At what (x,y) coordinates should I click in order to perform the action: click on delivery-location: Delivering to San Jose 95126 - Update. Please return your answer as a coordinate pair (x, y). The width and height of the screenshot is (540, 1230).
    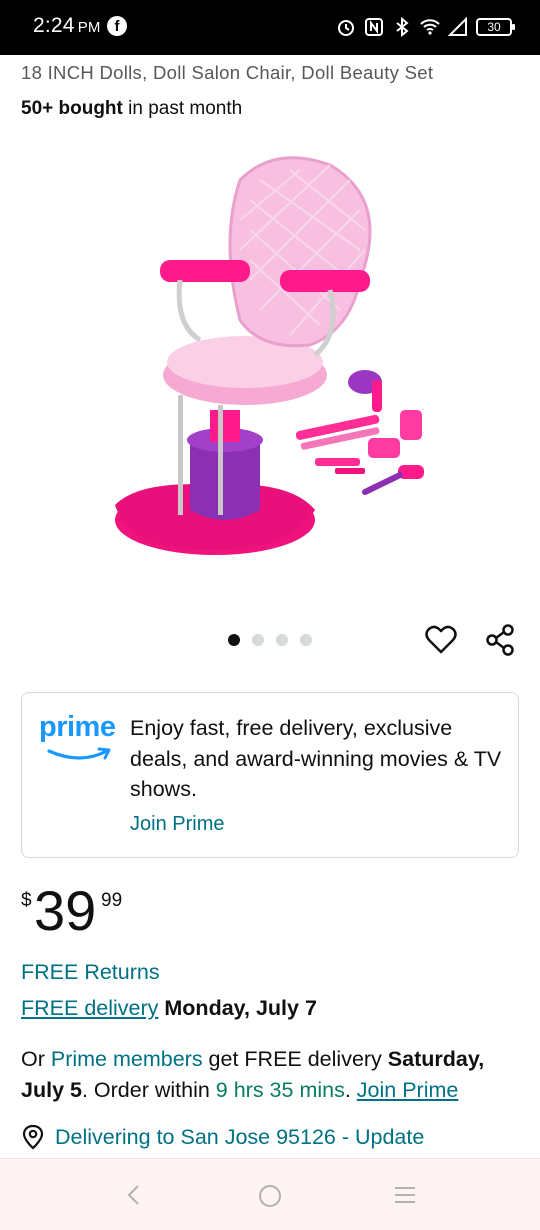
    Looking at the image, I should click on (222, 1137).